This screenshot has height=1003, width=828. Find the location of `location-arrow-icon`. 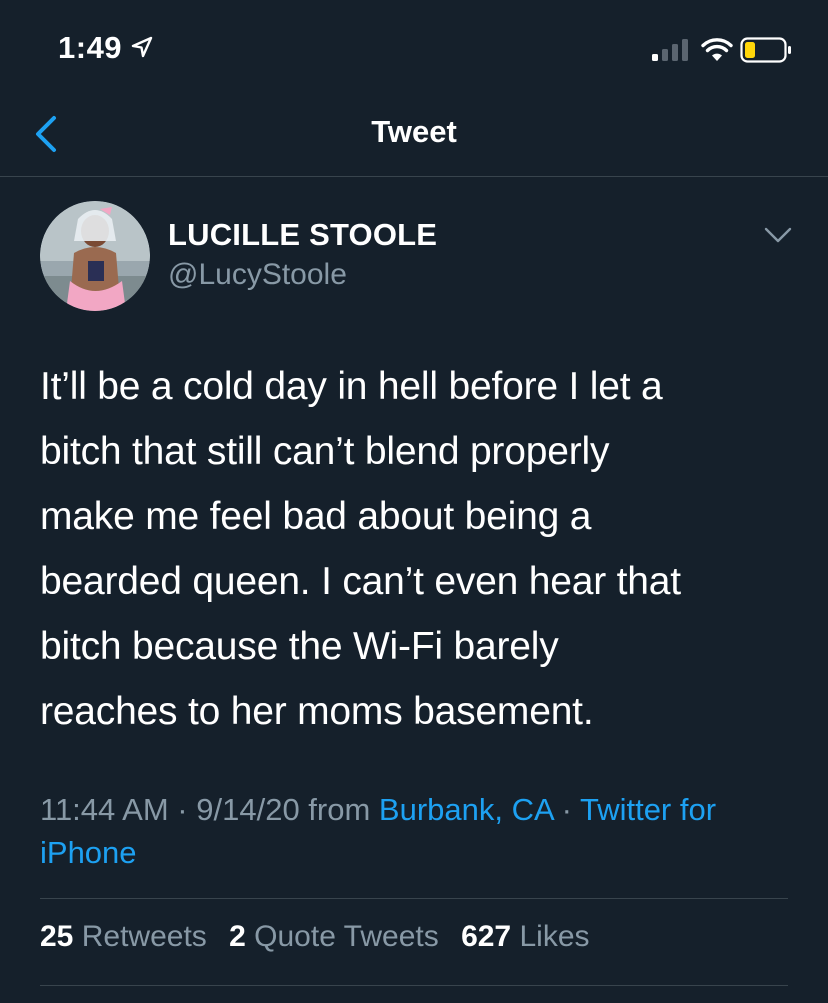

location-arrow-icon is located at coordinates (142, 47).